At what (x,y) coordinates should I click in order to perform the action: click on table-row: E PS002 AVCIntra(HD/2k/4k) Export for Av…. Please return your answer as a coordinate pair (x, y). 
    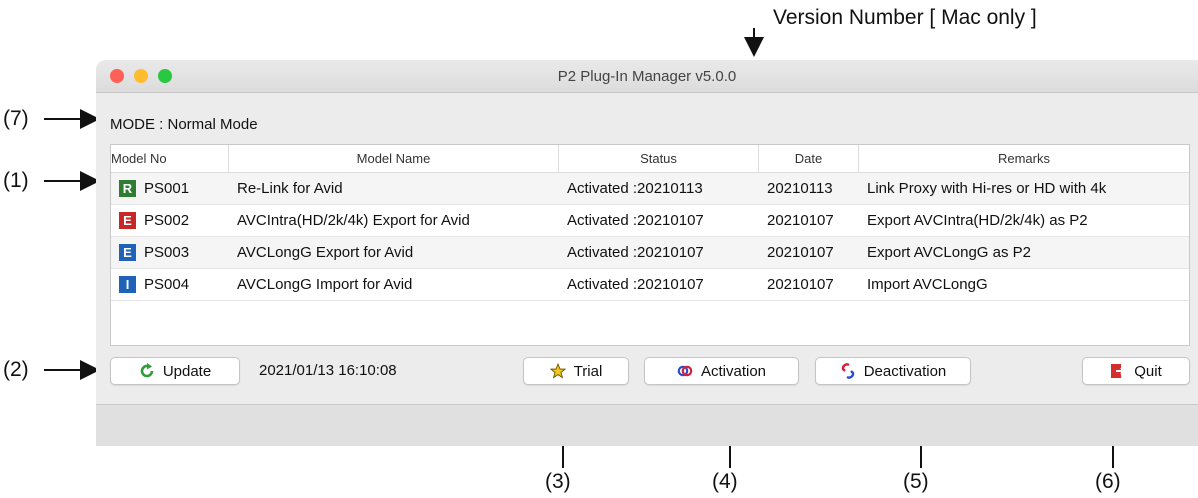
    Looking at the image, I should click on (650, 221).